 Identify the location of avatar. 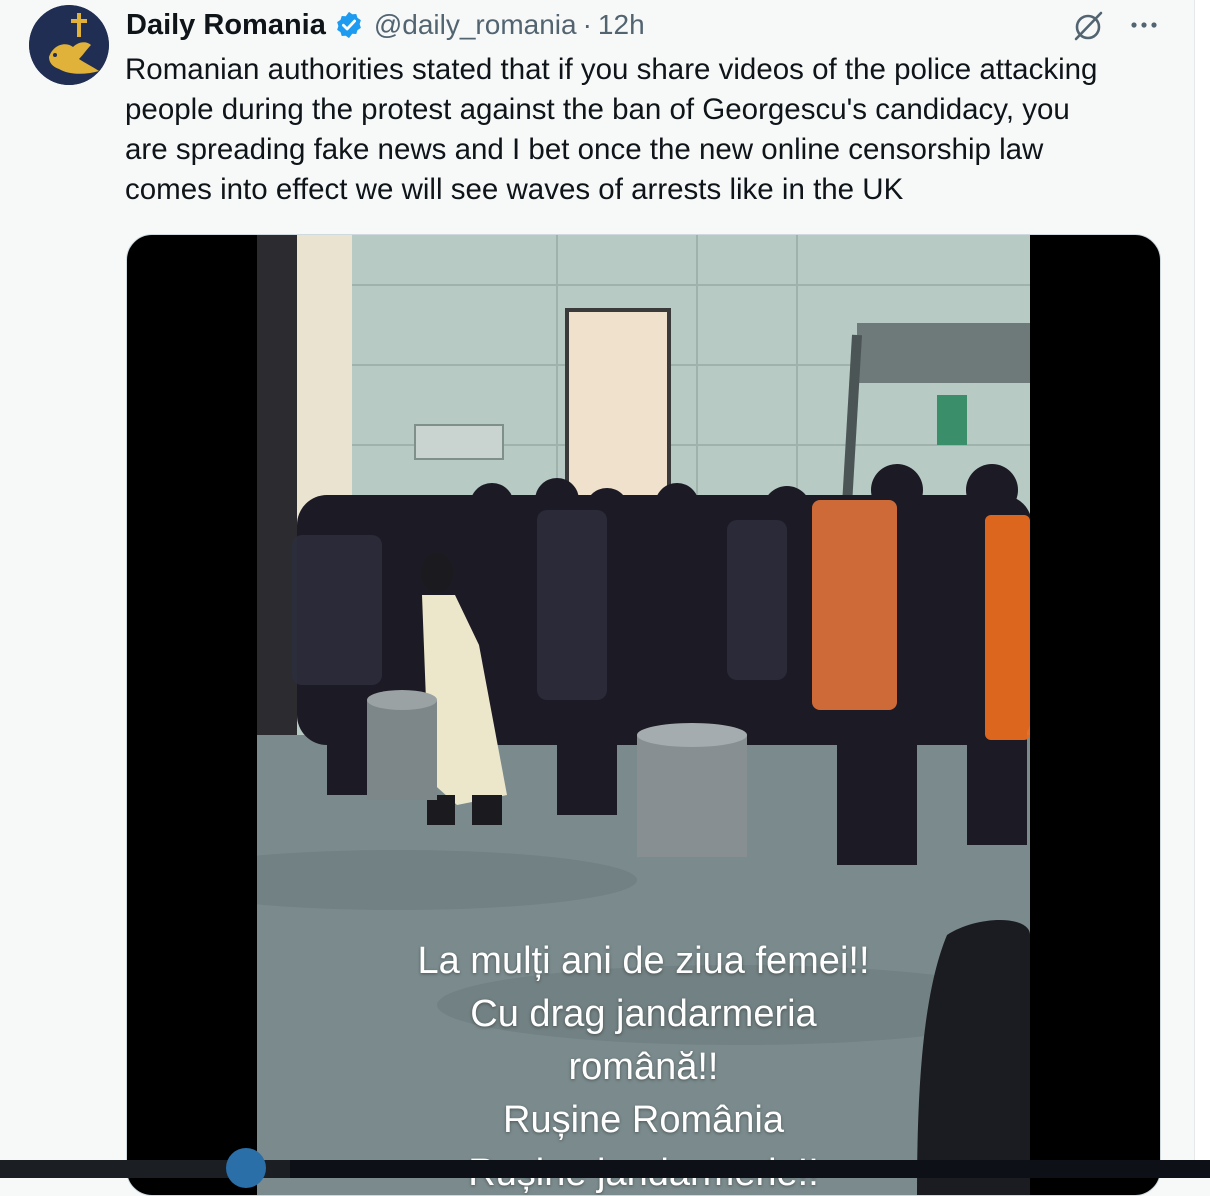
(69, 45).